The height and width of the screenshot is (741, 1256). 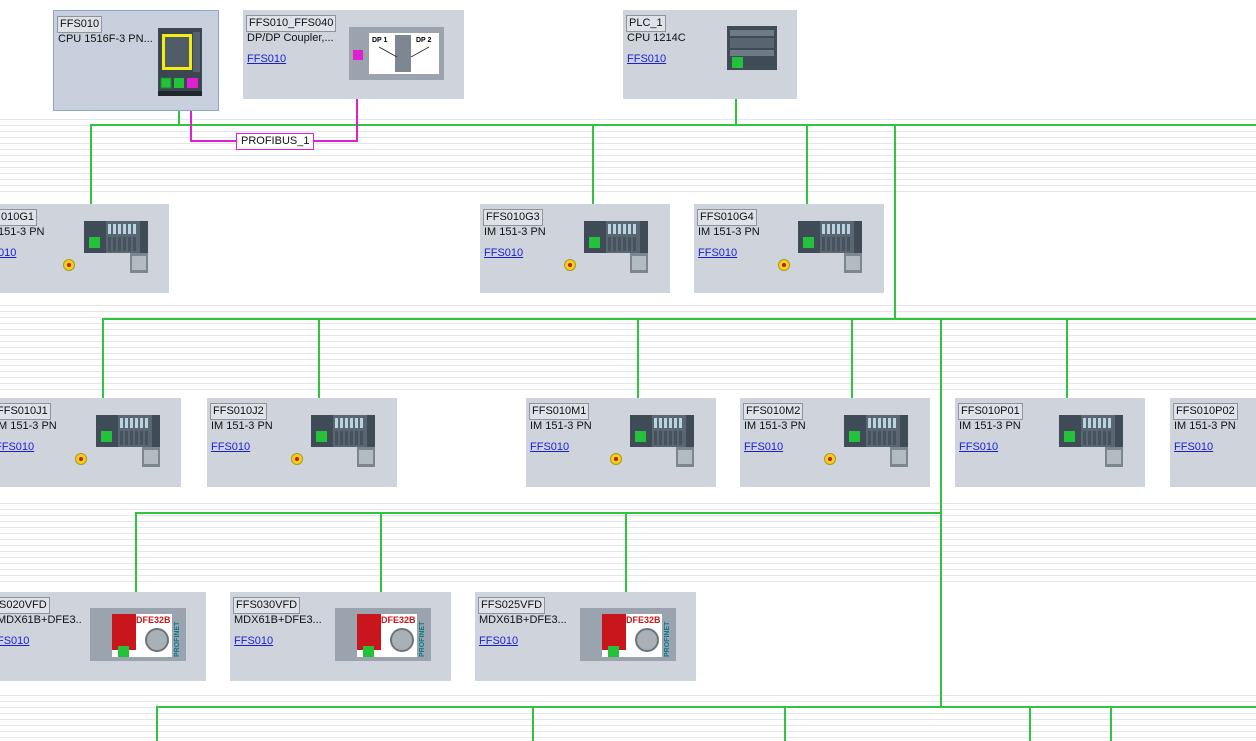 I want to click on device-type: 151-3 PN, so click(x=22, y=232).